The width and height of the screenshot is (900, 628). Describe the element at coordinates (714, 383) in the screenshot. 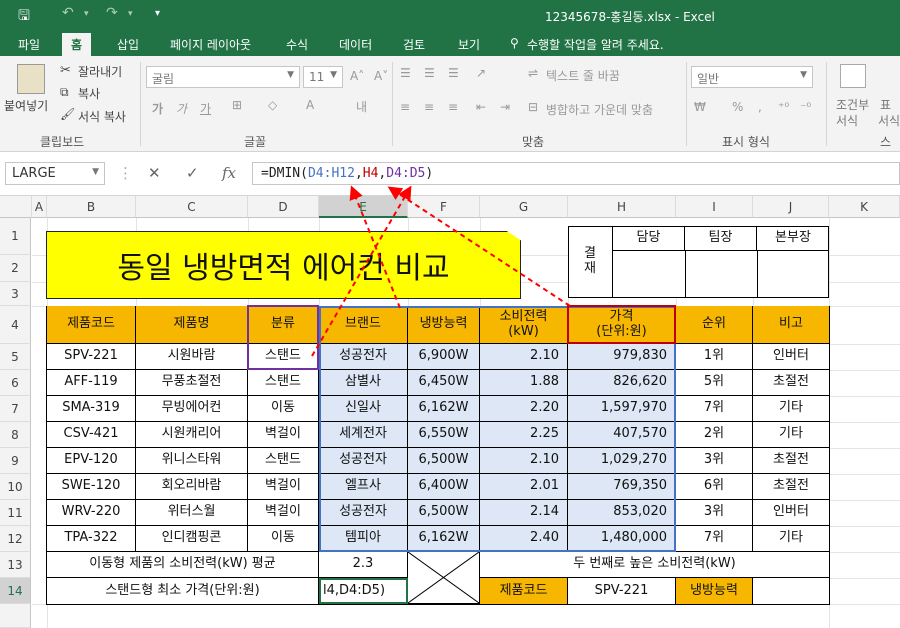

I see `cell-rank: 5위` at that location.